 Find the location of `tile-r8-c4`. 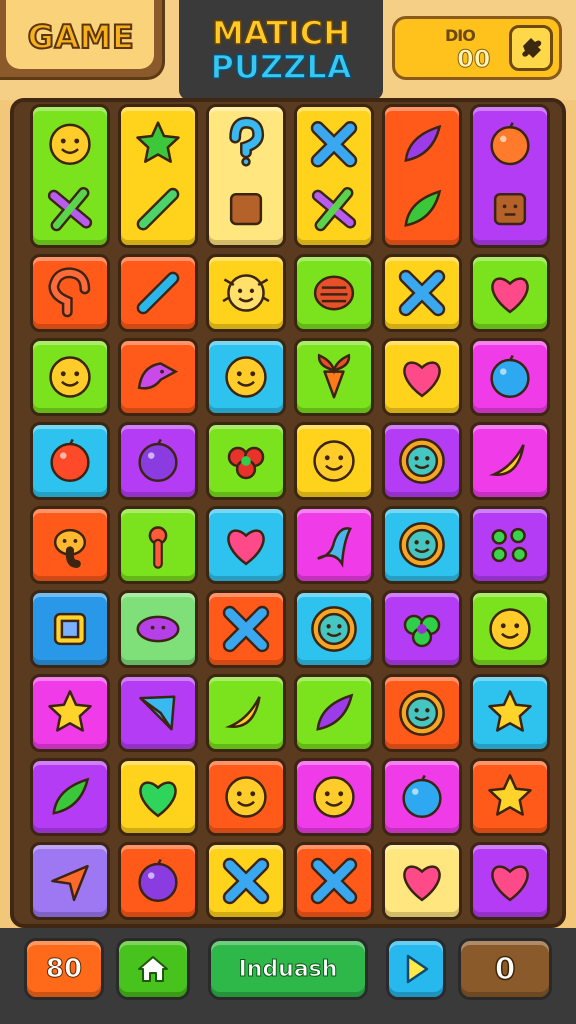

tile-r8-c4 is located at coordinates (334, 881).